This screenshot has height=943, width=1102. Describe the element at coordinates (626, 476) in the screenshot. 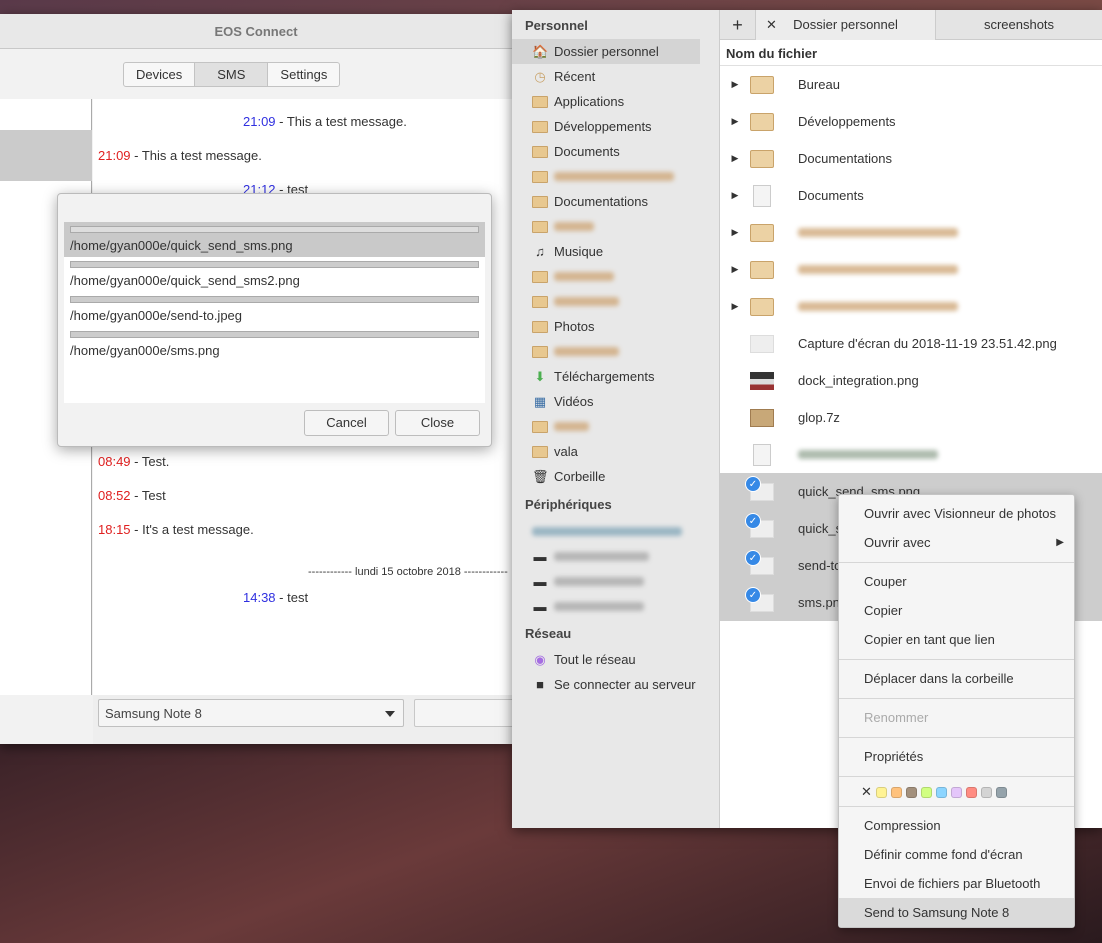

I see `sidebar-item-trash: 🗑 Corbeille` at that location.